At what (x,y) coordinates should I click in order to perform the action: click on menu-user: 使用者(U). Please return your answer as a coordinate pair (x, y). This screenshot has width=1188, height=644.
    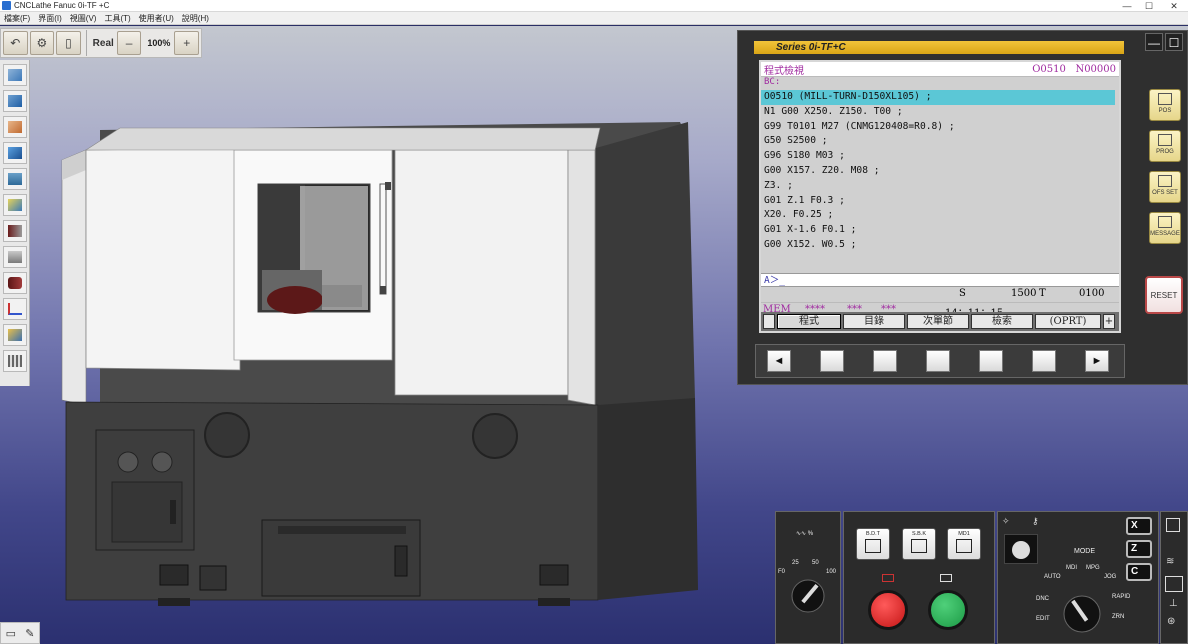
    Looking at the image, I should click on (156, 18).